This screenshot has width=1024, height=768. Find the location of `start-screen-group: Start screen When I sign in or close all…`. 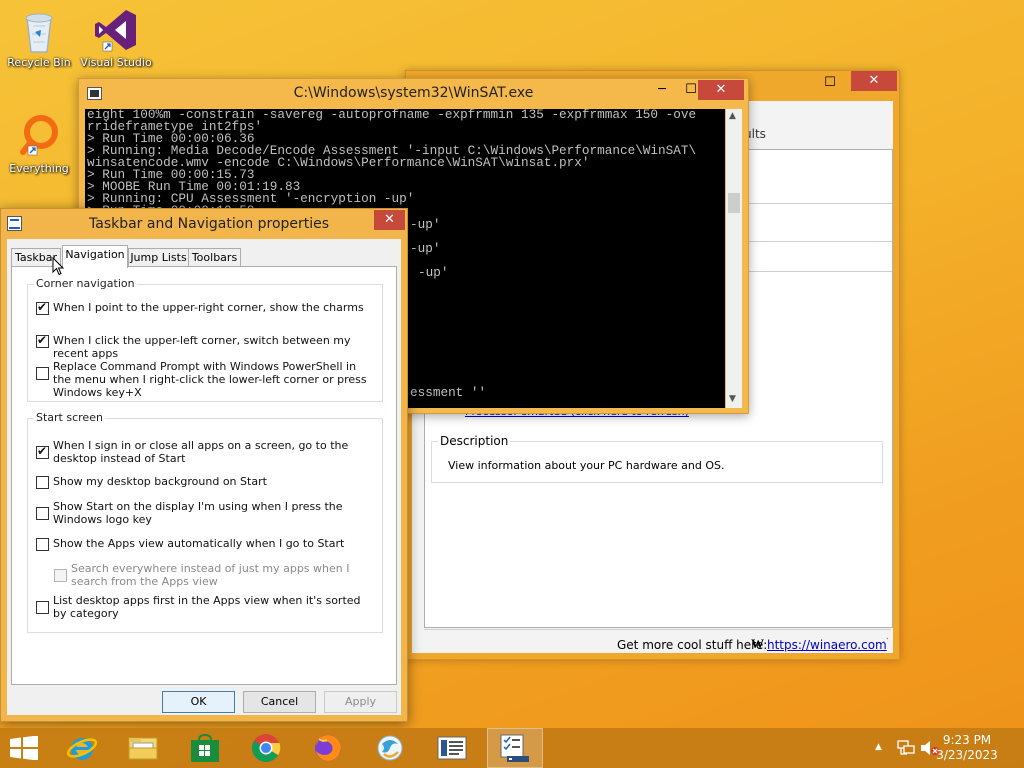

start-screen-group: Start screen When I sign in or close all… is located at coordinates (205, 522).